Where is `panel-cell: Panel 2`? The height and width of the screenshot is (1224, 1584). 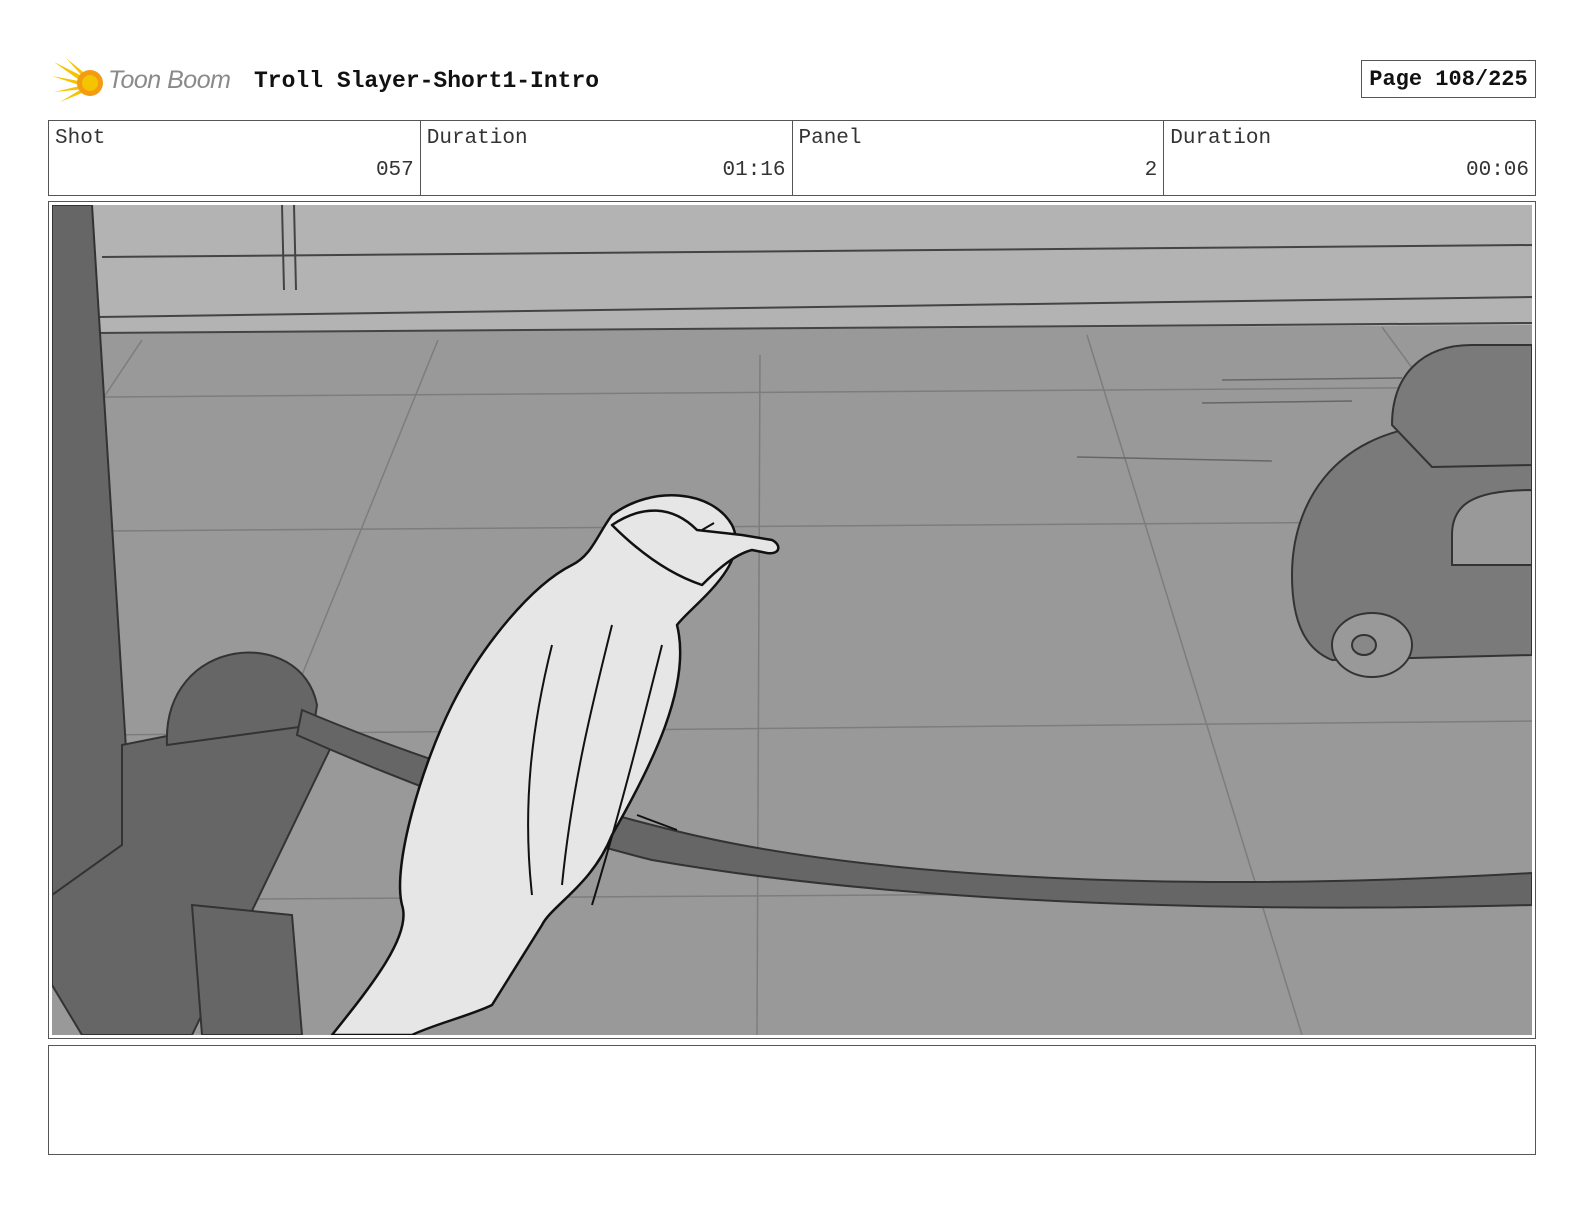
panel-cell: Panel 2 is located at coordinates (979, 158).